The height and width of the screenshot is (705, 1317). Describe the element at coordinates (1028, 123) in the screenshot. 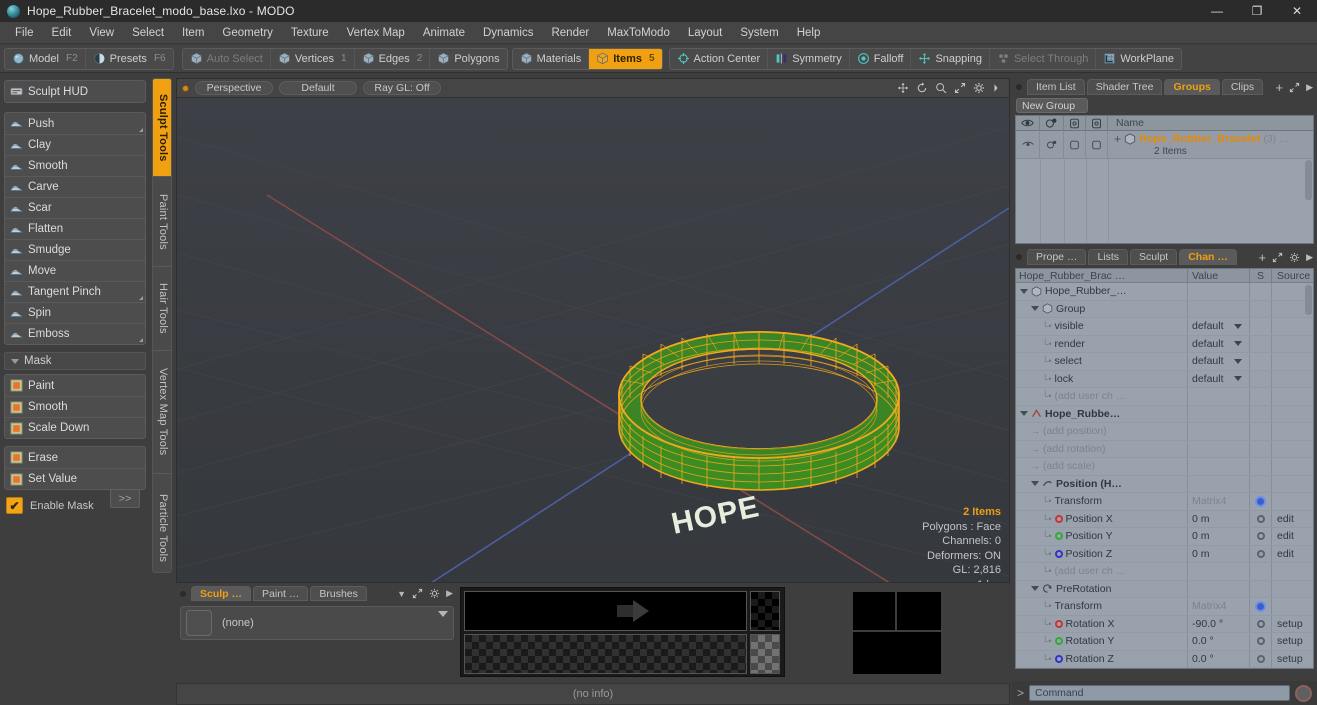

I see `col-eye-icon` at that location.